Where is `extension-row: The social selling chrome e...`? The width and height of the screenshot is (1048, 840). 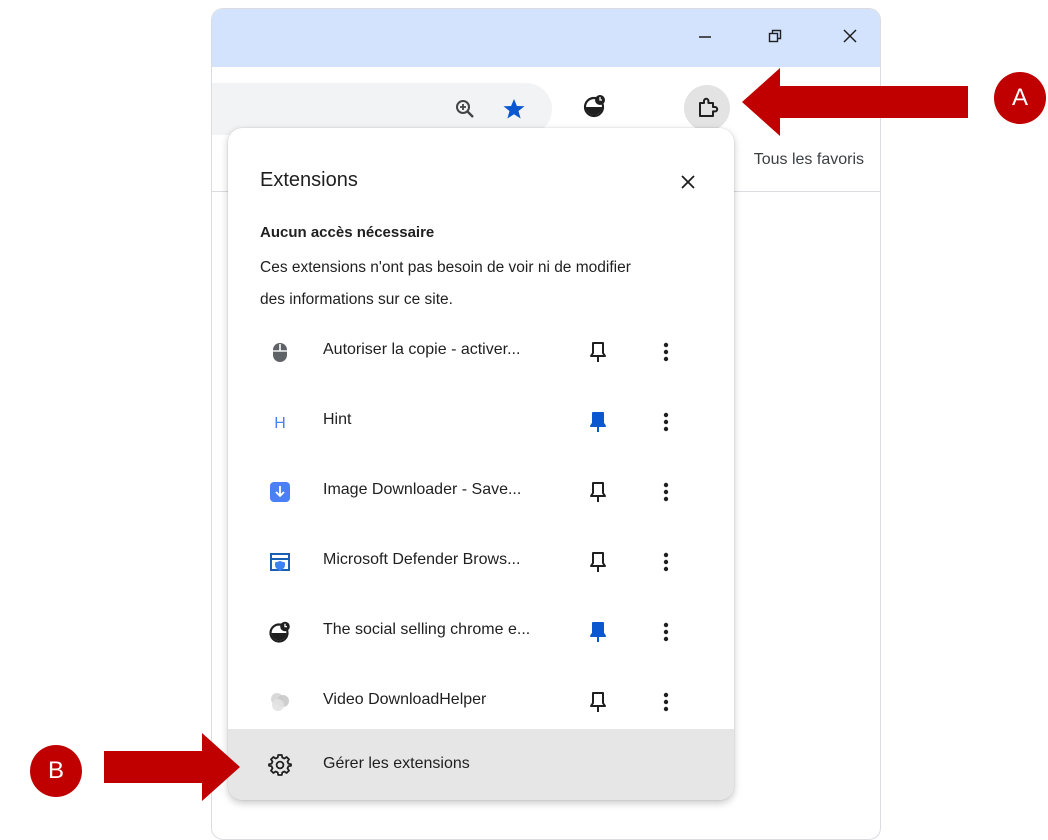
extension-row: The social selling chrome e... is located at coordinates (481, 630).